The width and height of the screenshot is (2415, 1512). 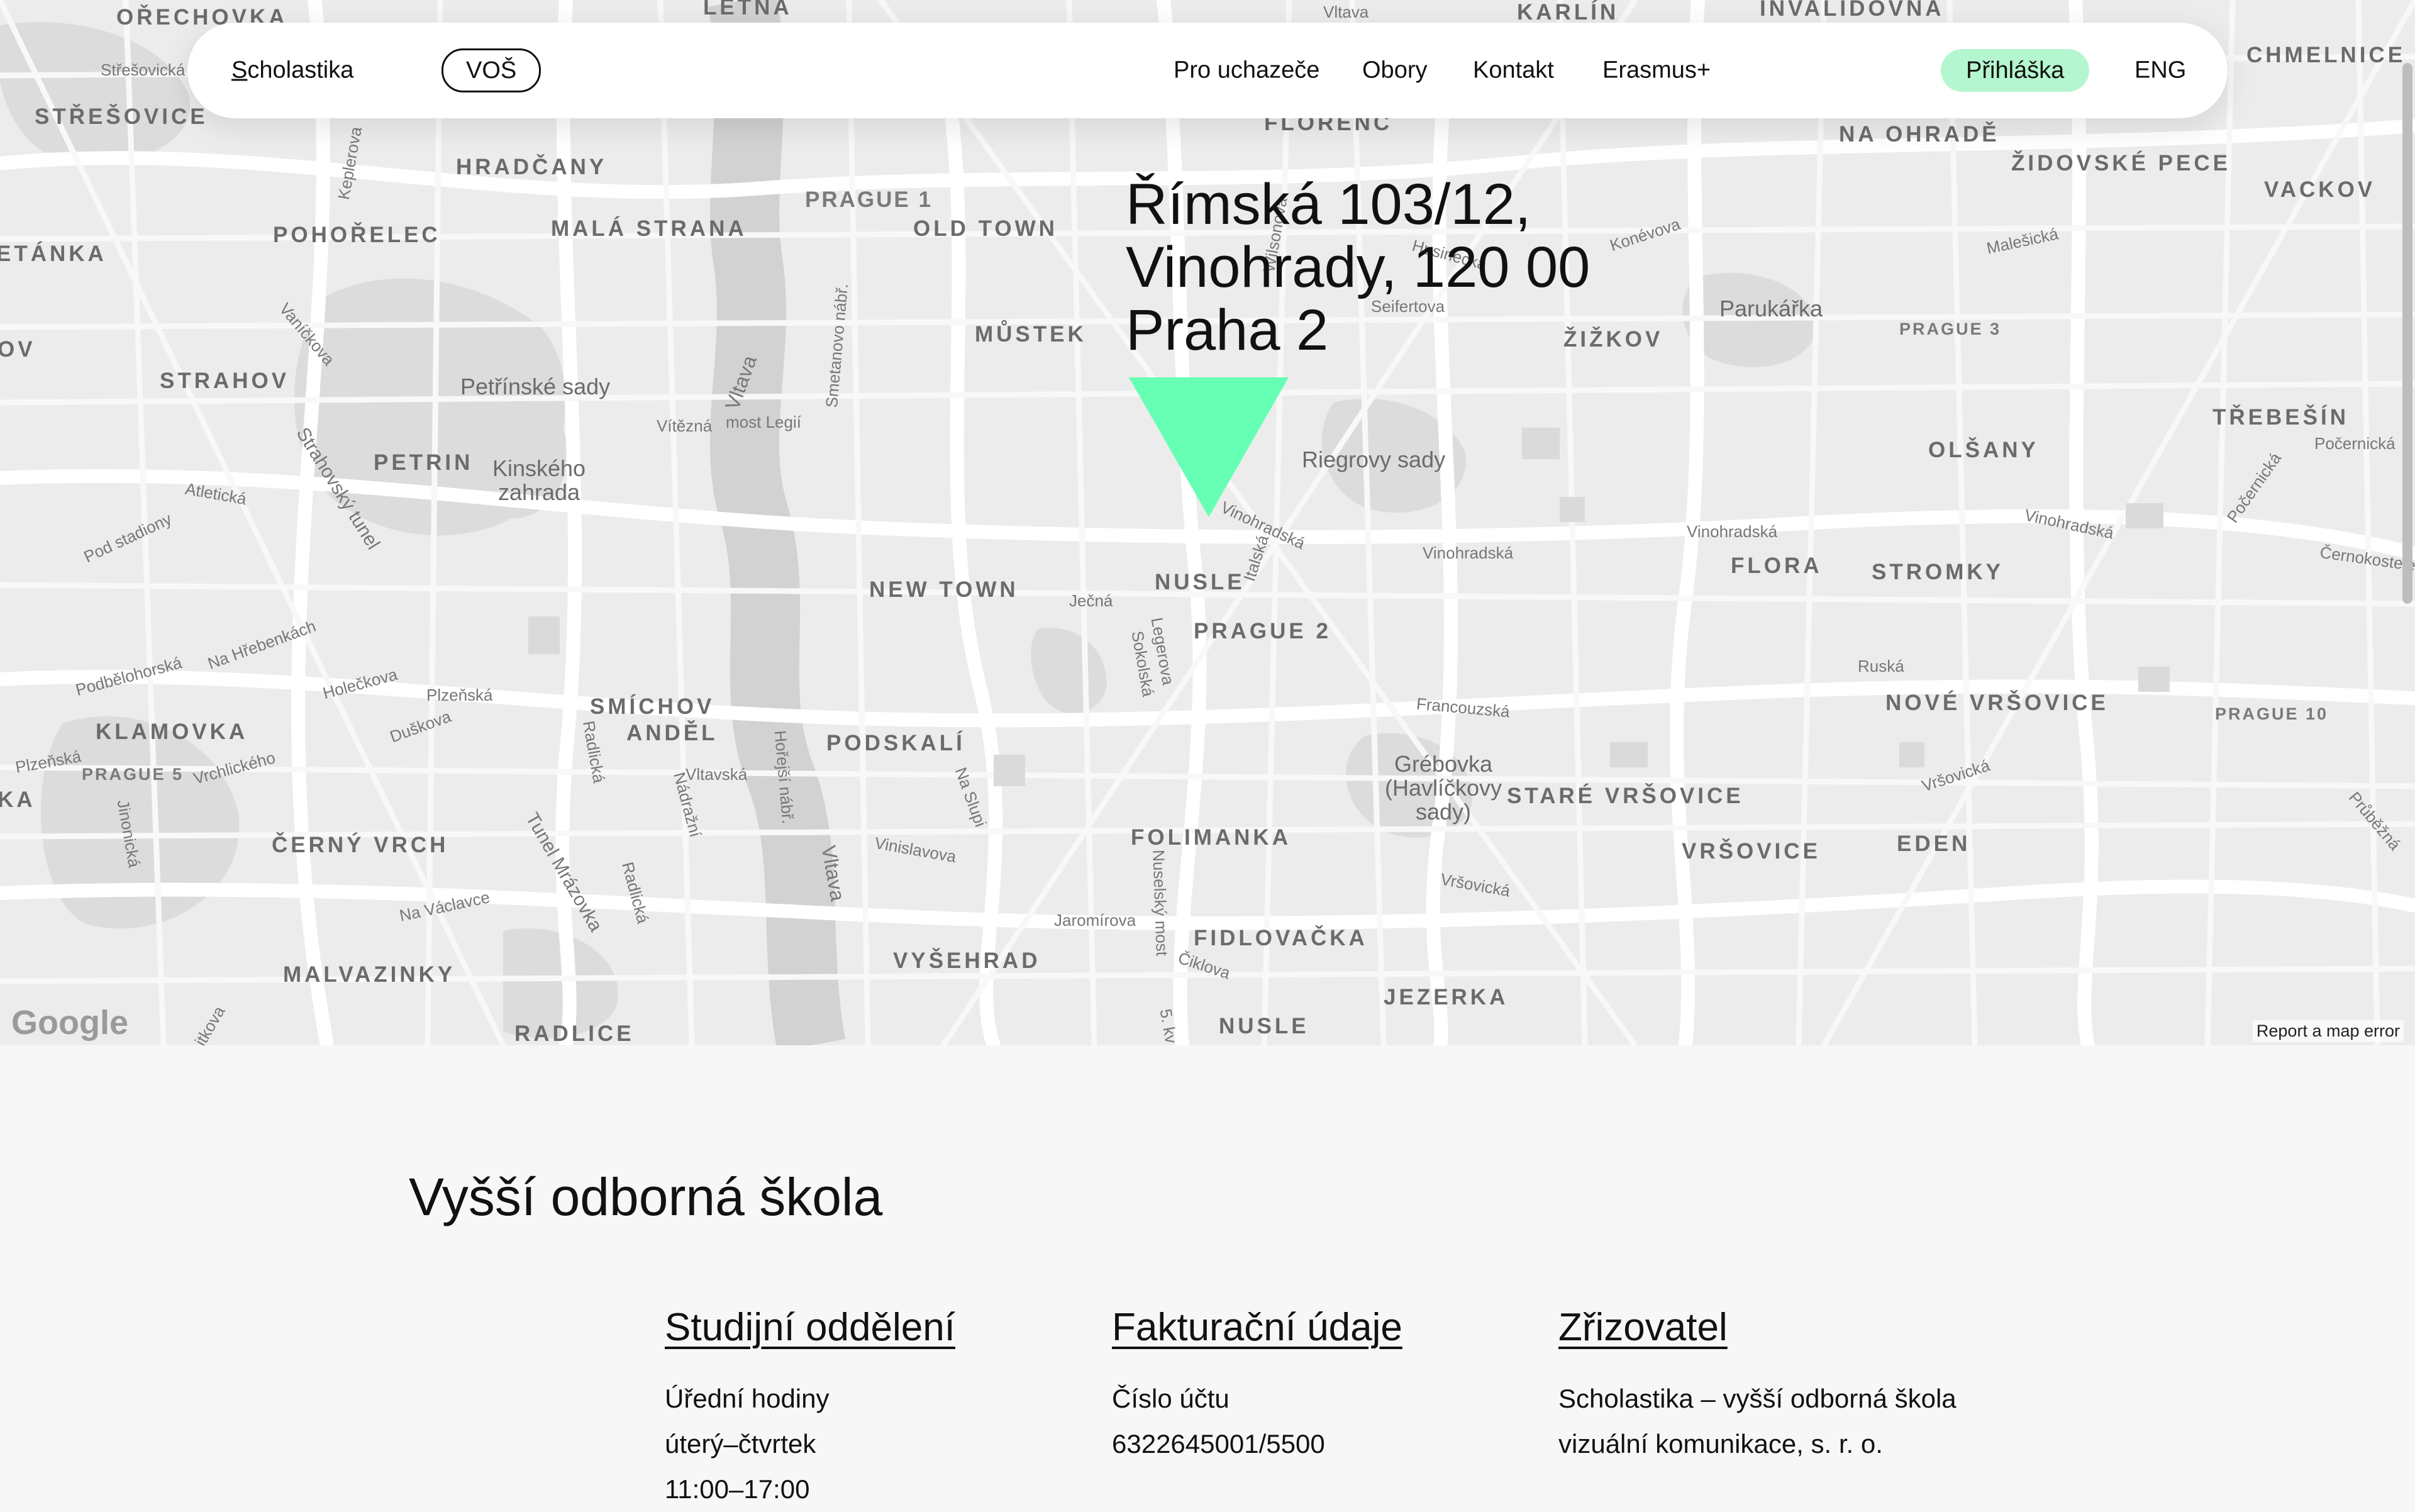 What do you see at coordinates (1656, 70) in the screenshot?
I see `nav-link-erasmus: Erasmus+` at bounding box center [1656, 70].